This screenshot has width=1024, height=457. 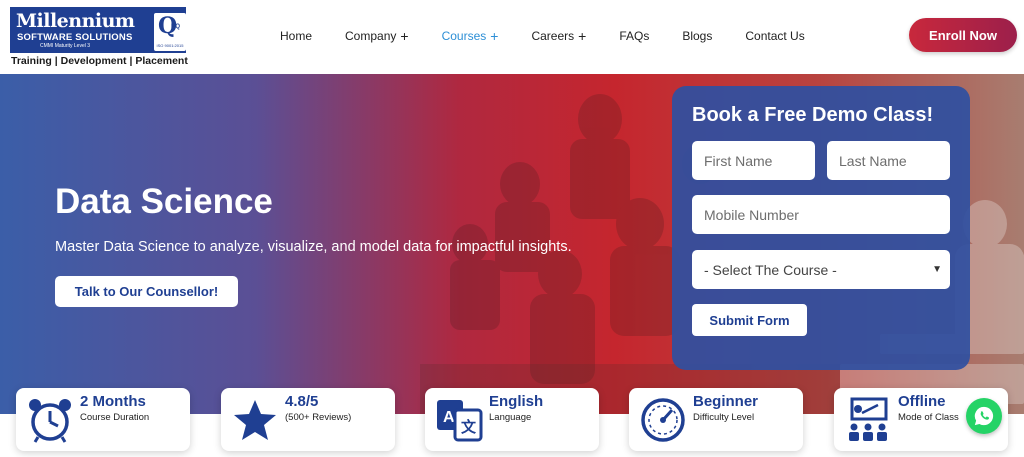 I want to click on mode-label: Mode of Class, so click(x=928, y=417).